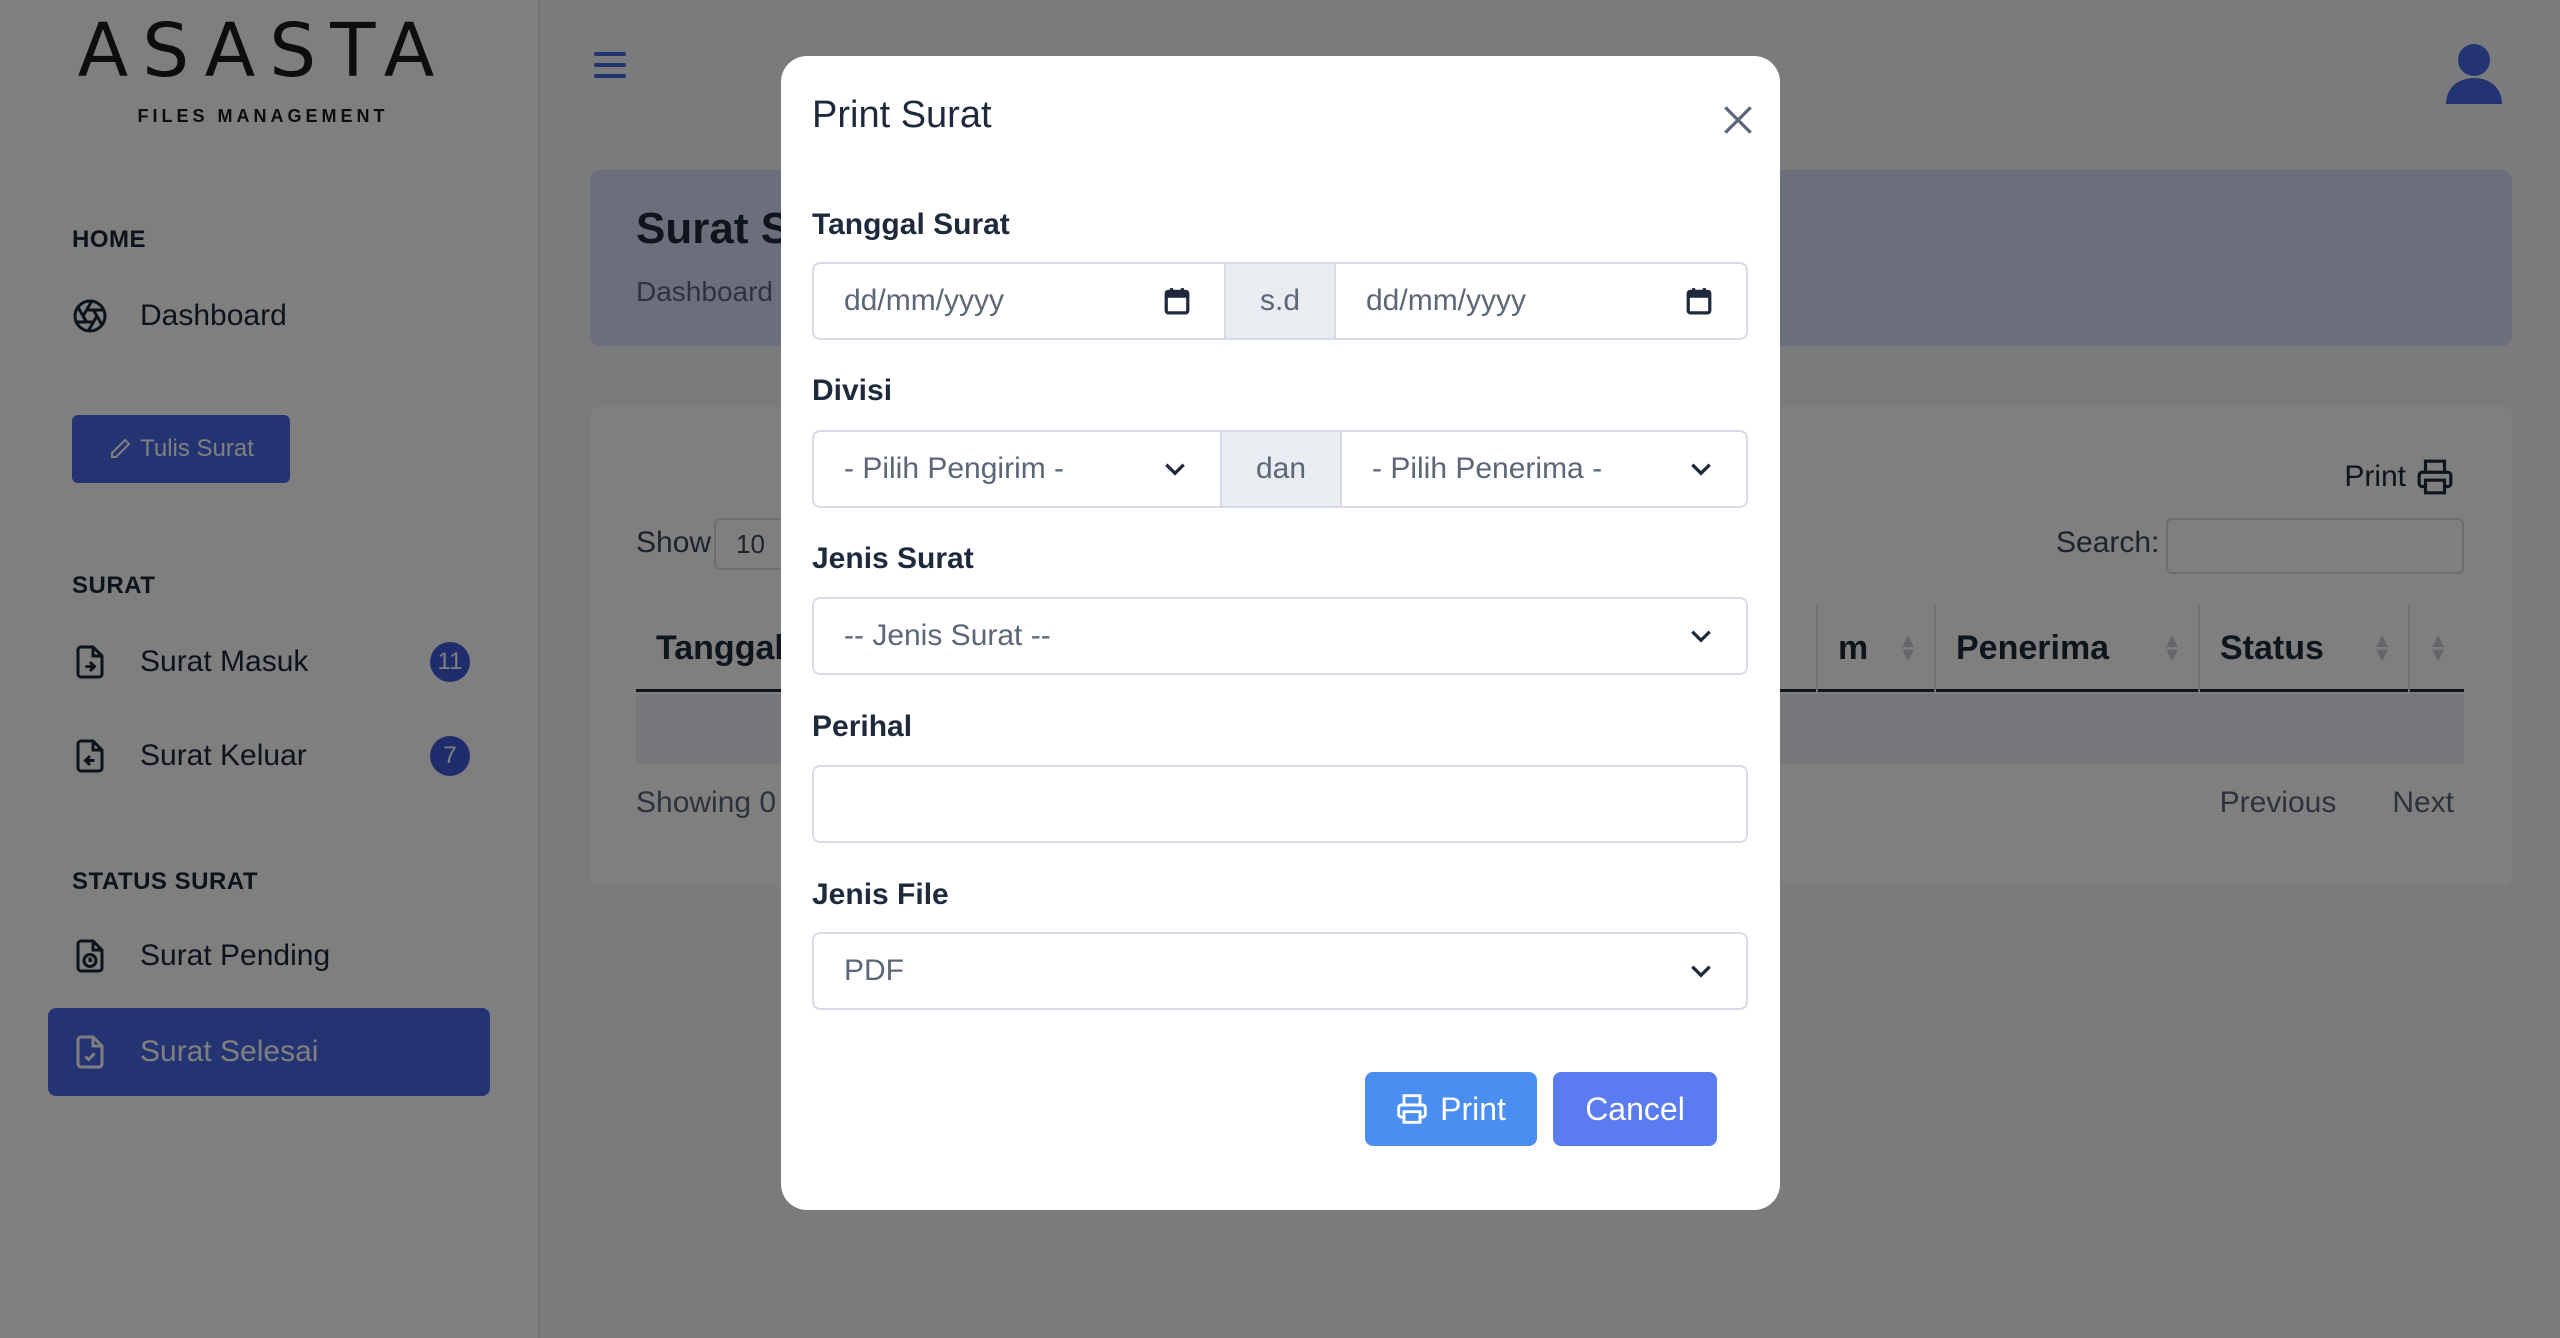 The width and height of the screenshot is (2560, 1338). Describe the element at coordinates (862, 726) in the screenshot. I see `perihal-label: Perihal` at that location.